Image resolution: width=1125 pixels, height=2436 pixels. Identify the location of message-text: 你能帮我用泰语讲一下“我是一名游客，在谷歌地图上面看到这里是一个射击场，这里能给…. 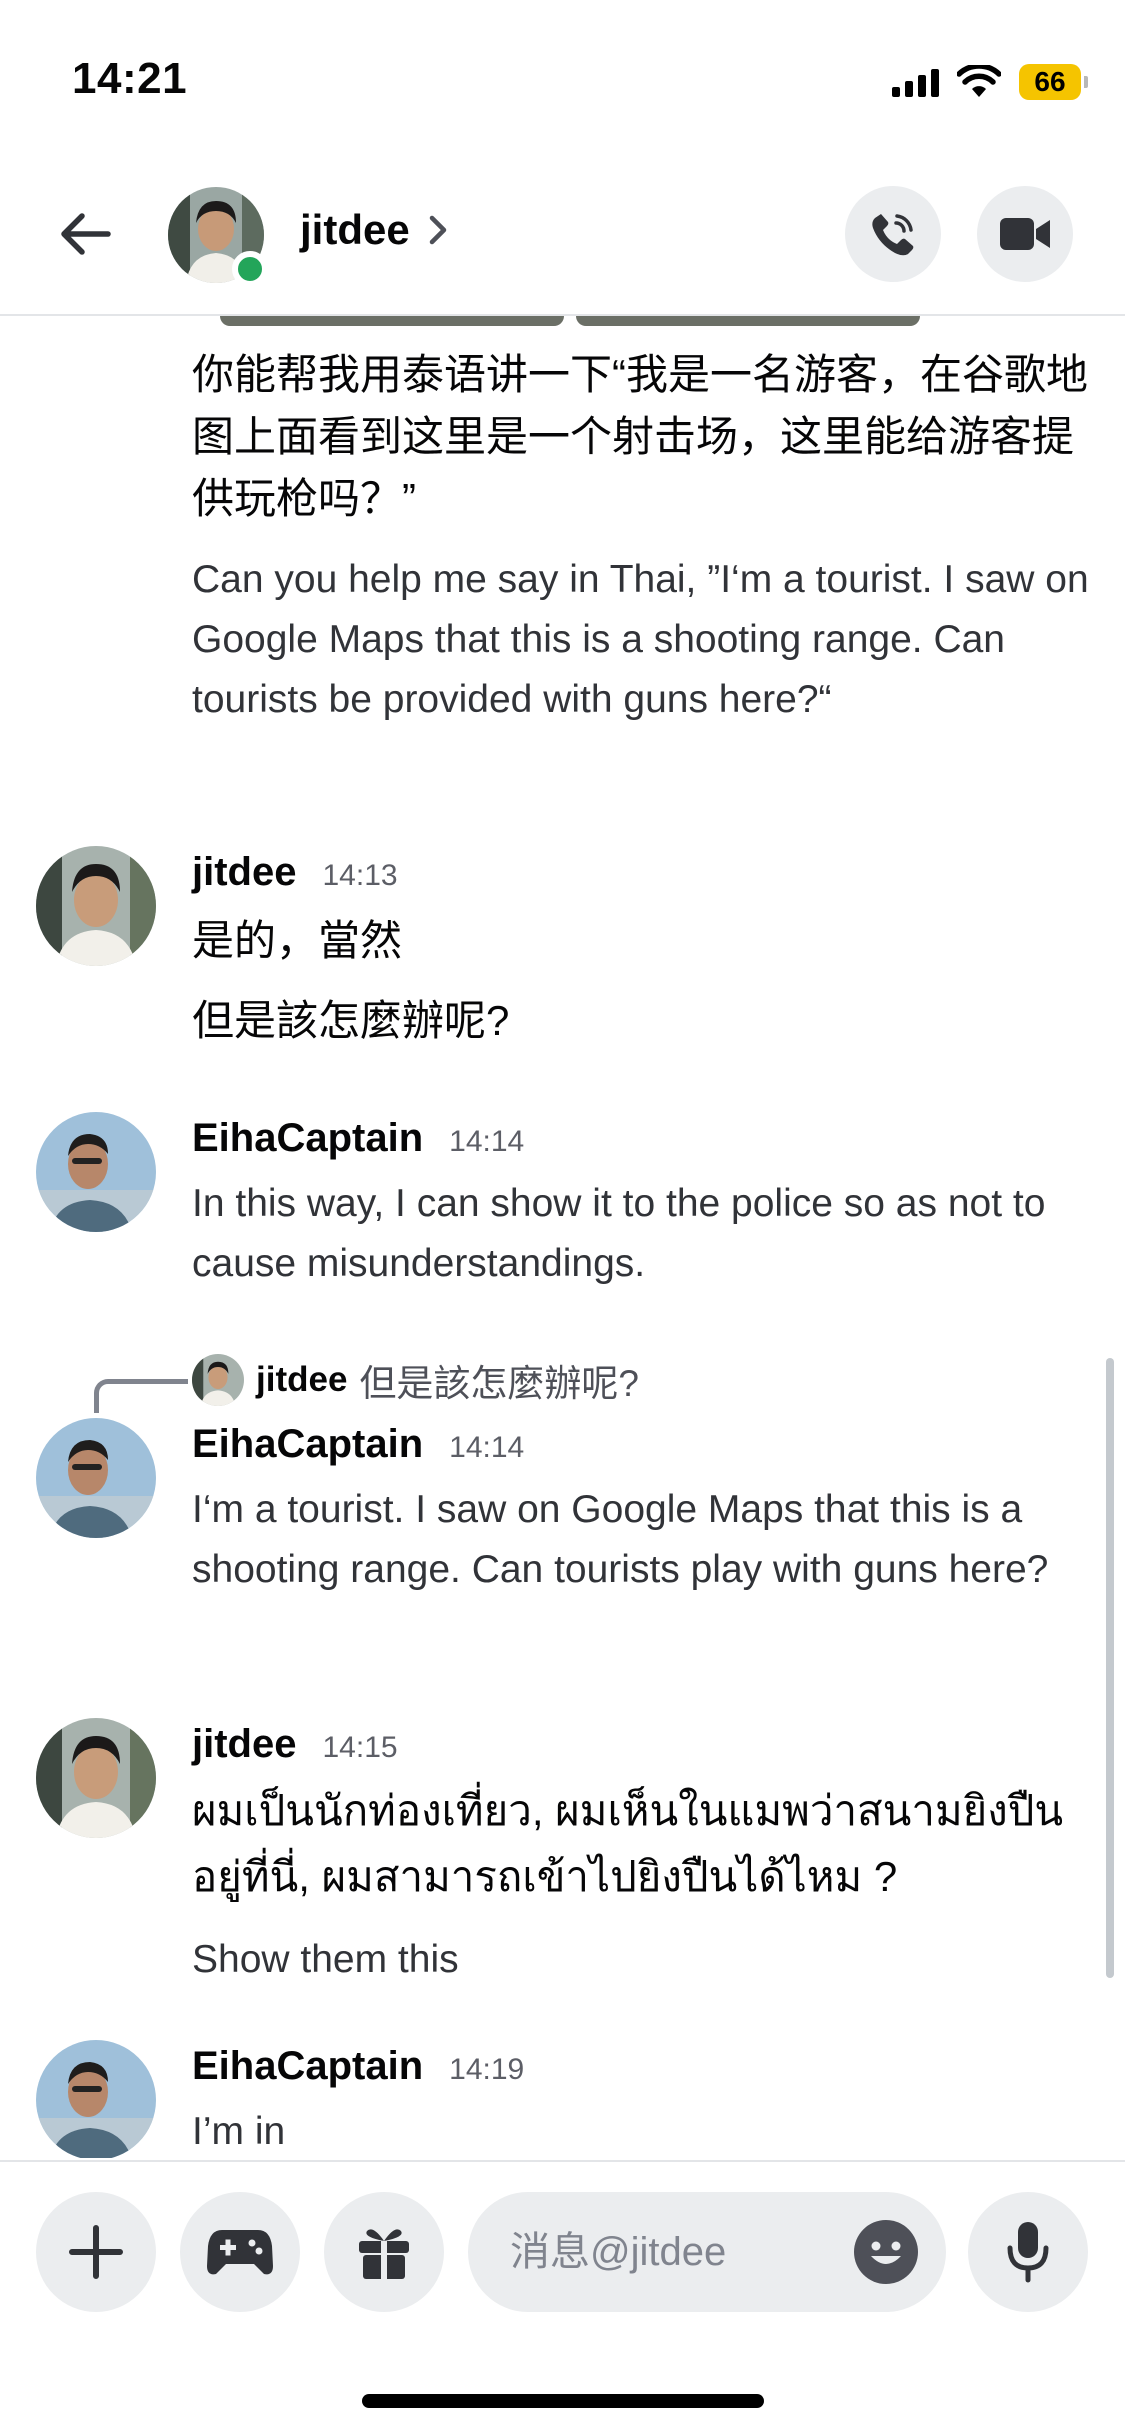
(640, 436).